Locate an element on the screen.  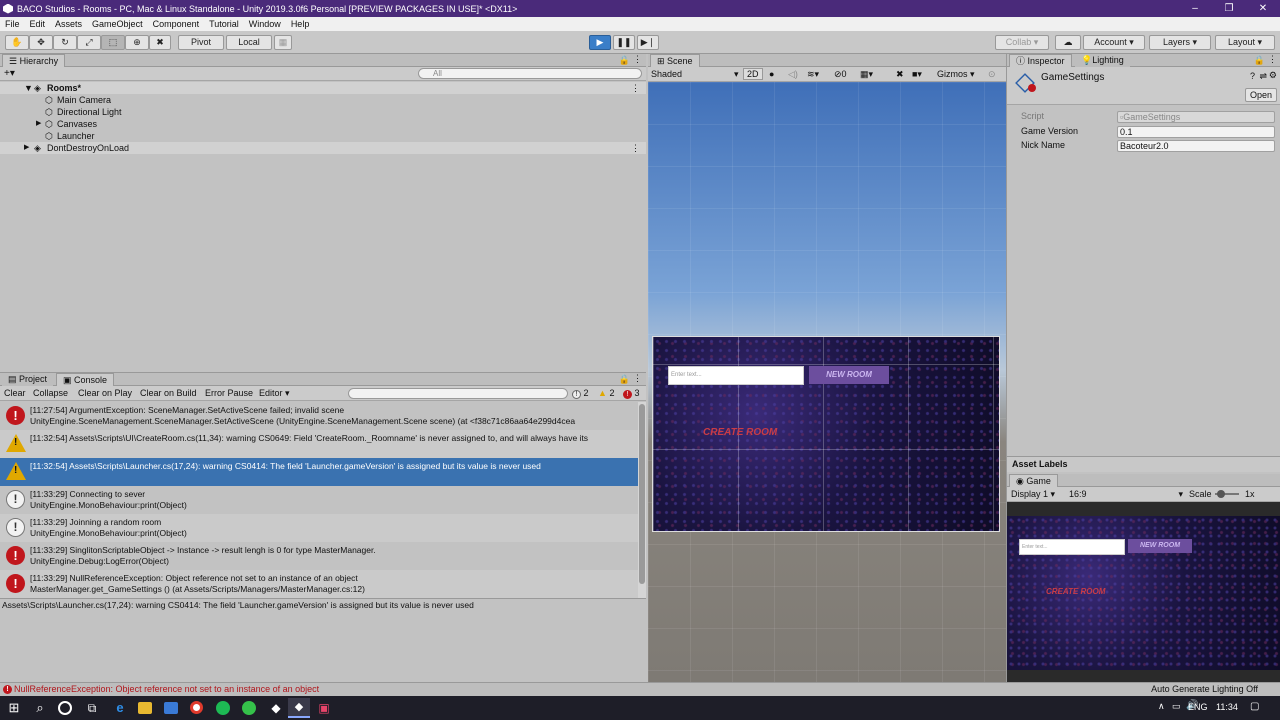
clock: 11:34 is located at coordinates (1227, 707).